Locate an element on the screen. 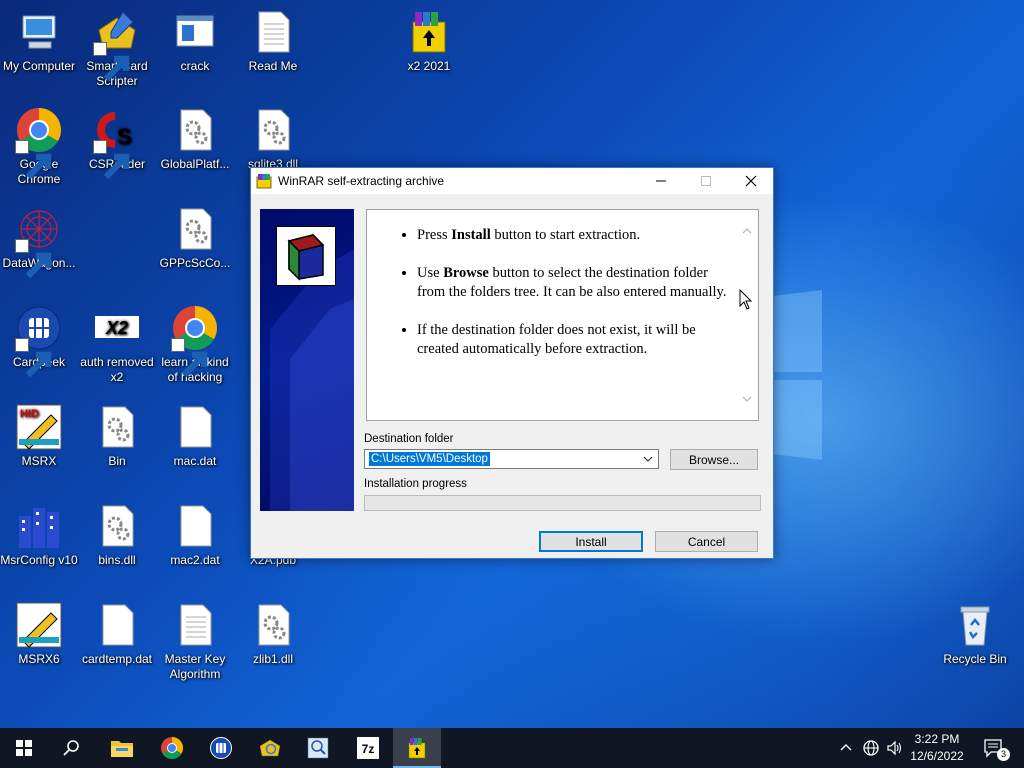 The width and height of the screenshot is (1024, 768). taskbar-chrome is located at coordinates (172, 748).